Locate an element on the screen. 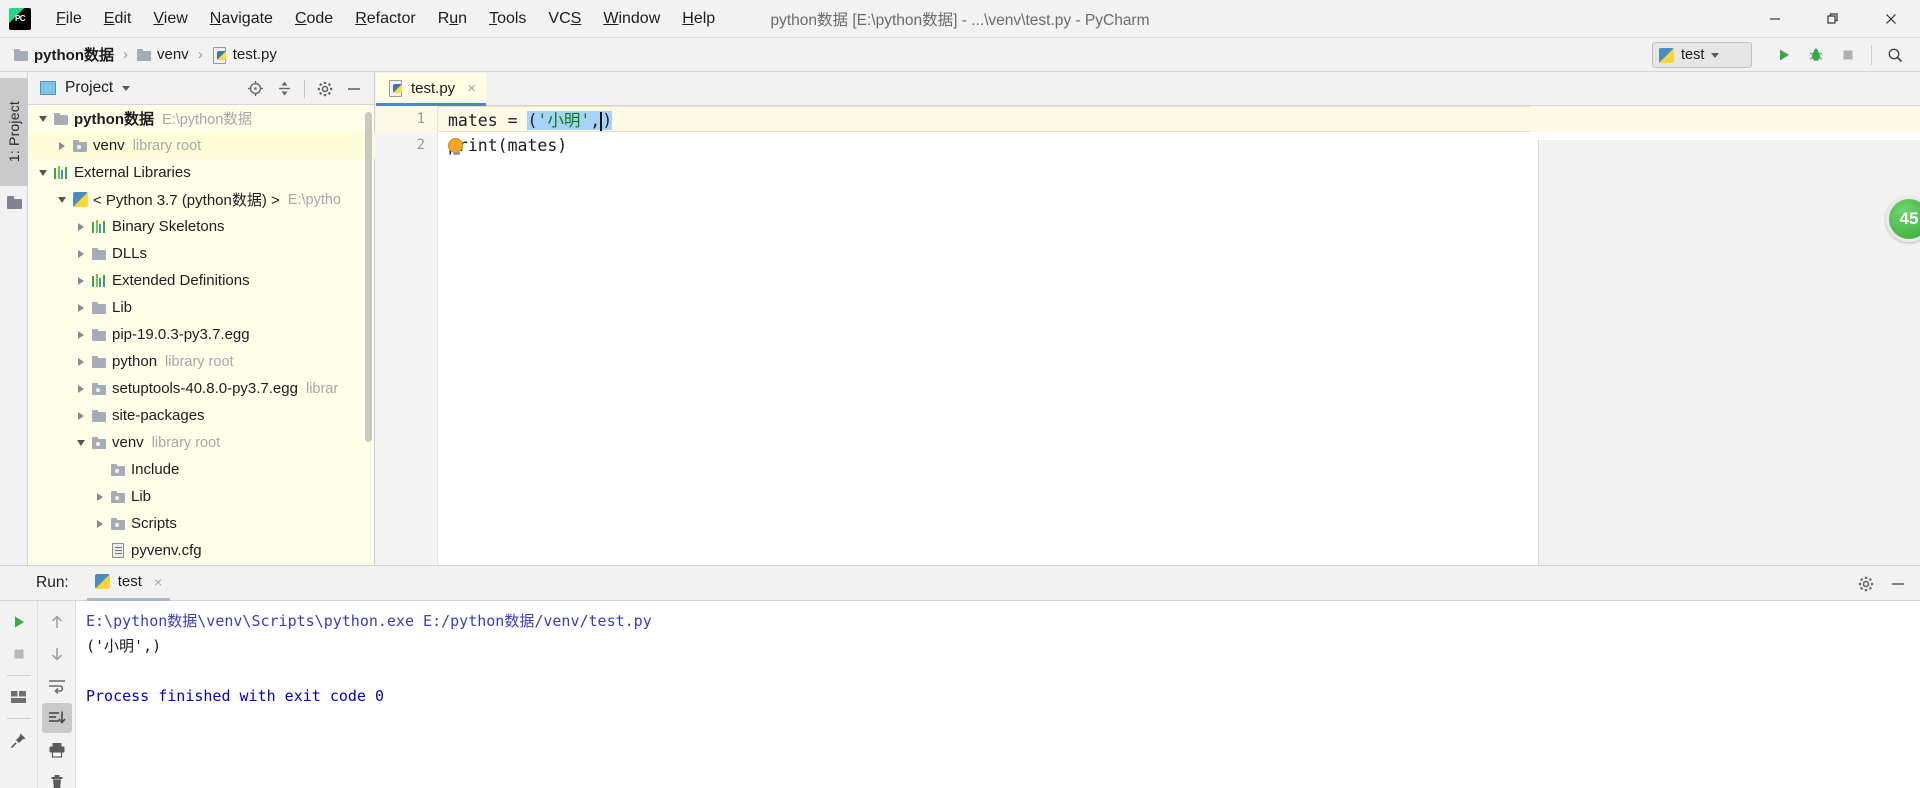 The width and height of the screenshot is (1920, 788). run-icon is located at coordinates (1784, 55).